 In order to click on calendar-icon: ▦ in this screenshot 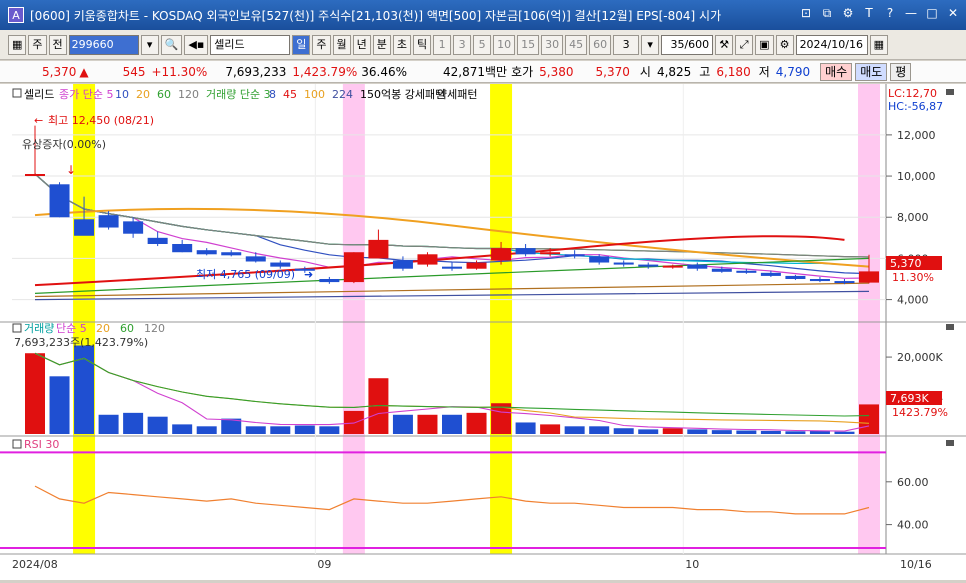, I will do `click(878, 44)`.